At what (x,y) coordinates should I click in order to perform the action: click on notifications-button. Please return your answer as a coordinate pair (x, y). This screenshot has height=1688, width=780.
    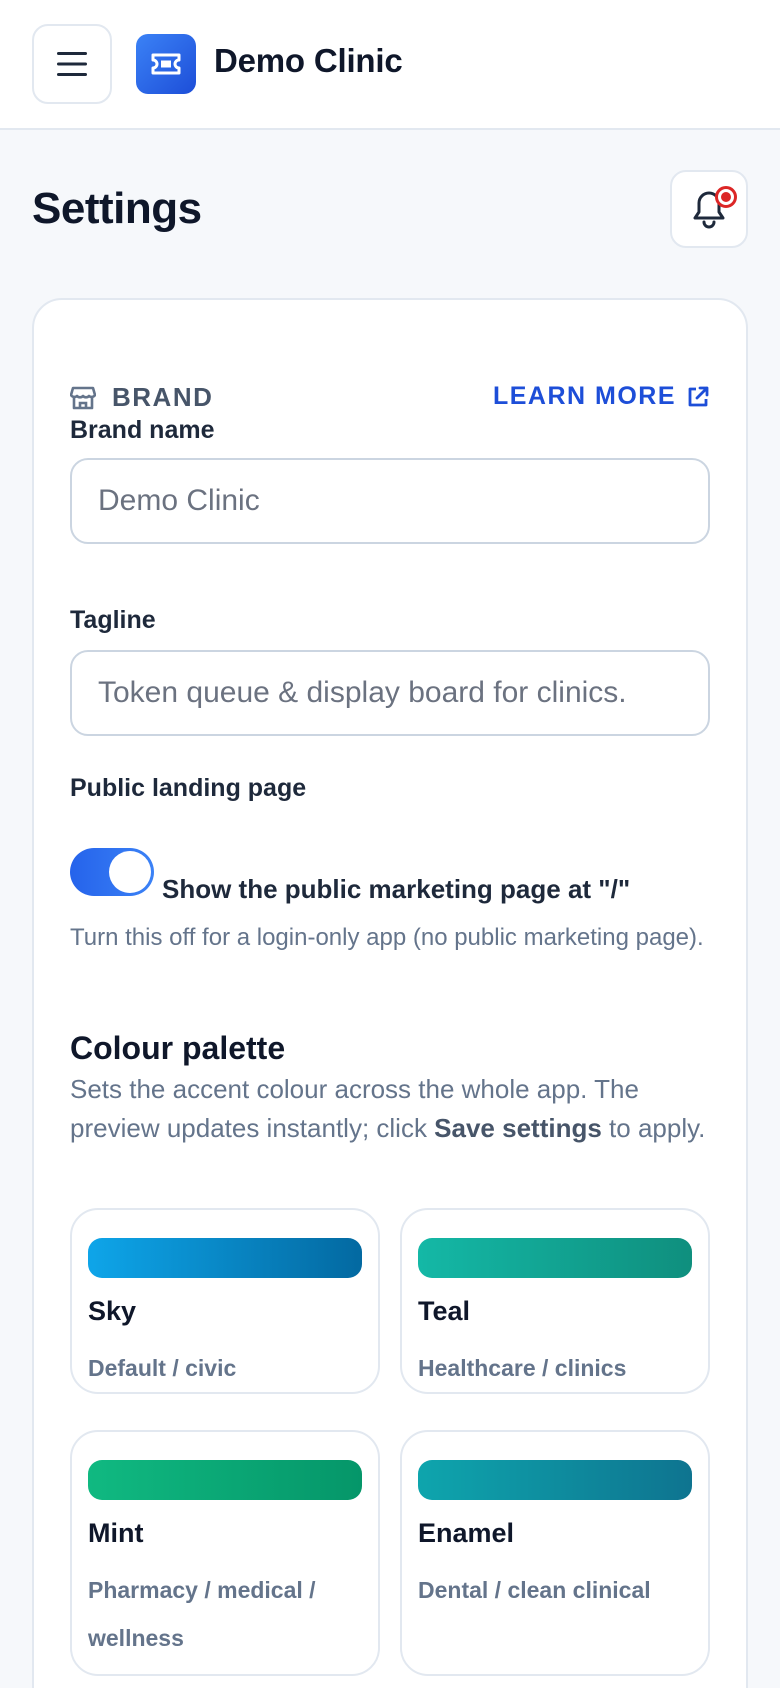
    Looking at the image, I should click on (709, 209).